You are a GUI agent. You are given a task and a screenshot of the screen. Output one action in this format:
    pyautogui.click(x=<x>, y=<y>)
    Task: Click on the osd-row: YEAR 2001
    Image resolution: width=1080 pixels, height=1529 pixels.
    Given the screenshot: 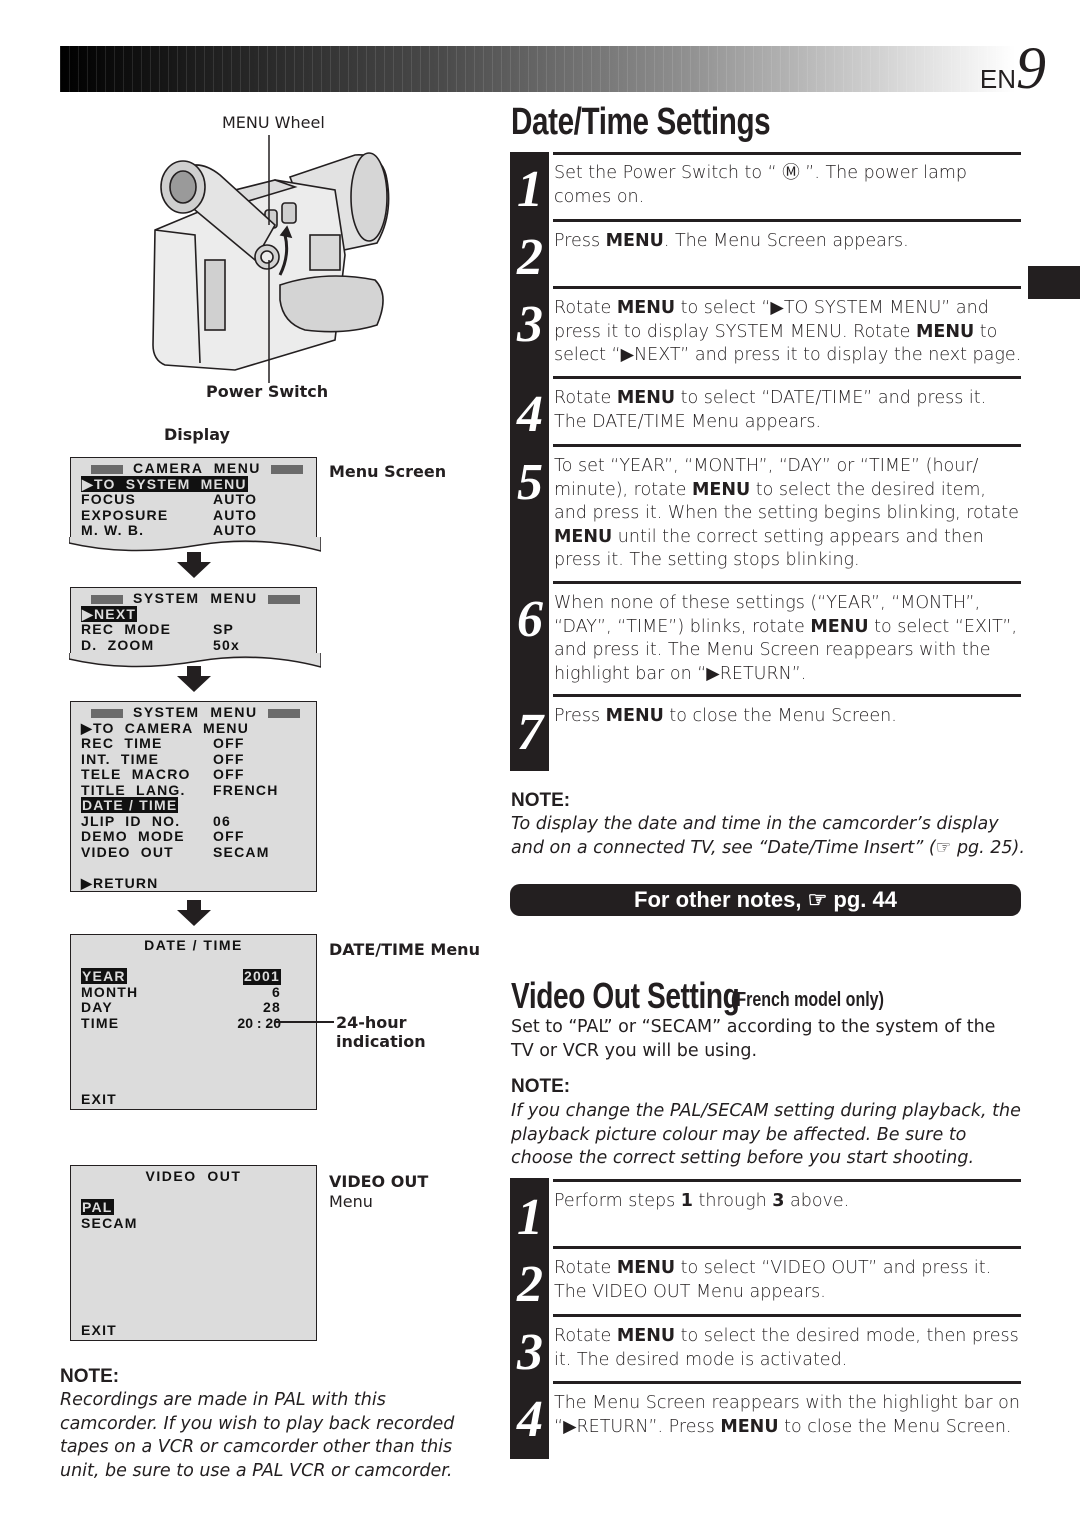 What is the action you would take?
    pyautogui.click(x=181, y=976)
    